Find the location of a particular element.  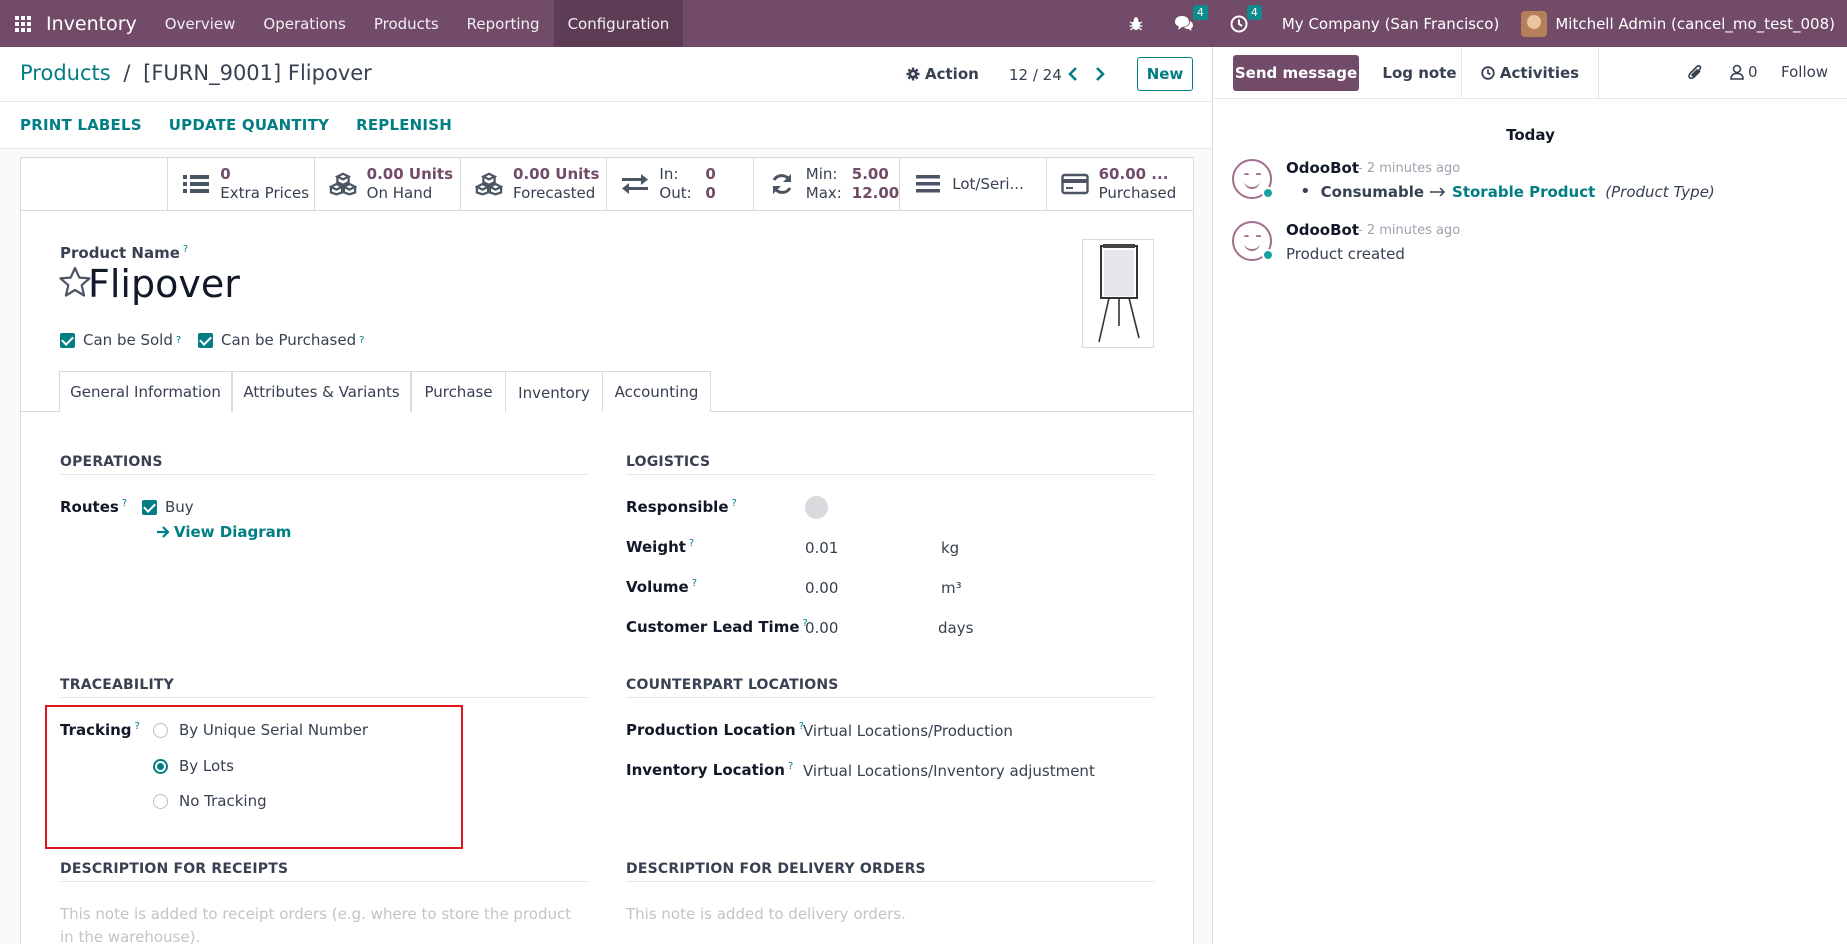

followers-count: 0 is located at coordinates (1753, 72).